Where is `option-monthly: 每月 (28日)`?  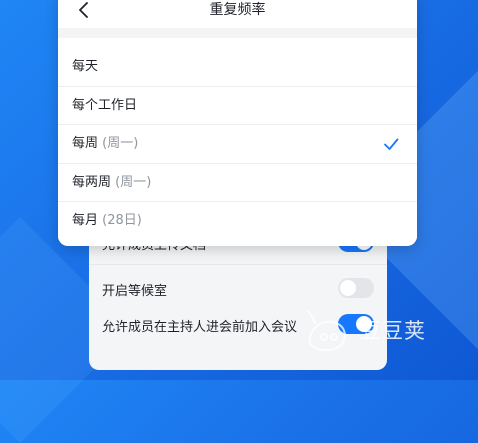
option-monthly: 每月 (28日) is located at coordinates (237, 221).